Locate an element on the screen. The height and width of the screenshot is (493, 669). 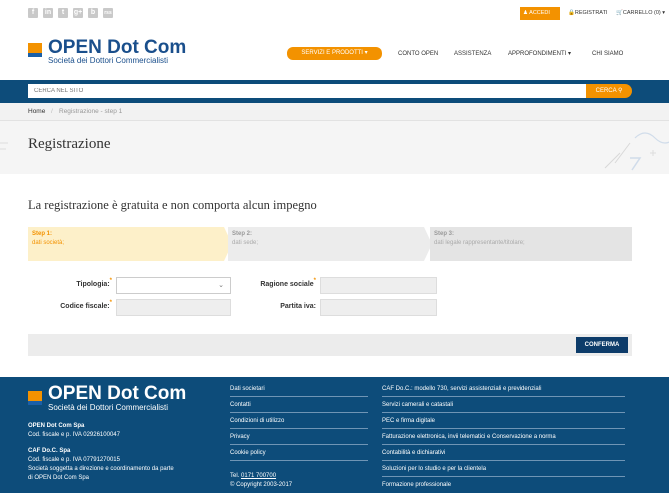
footer-service-camerali: Servizi camerali e catastali is located at coordinates (417, 405).